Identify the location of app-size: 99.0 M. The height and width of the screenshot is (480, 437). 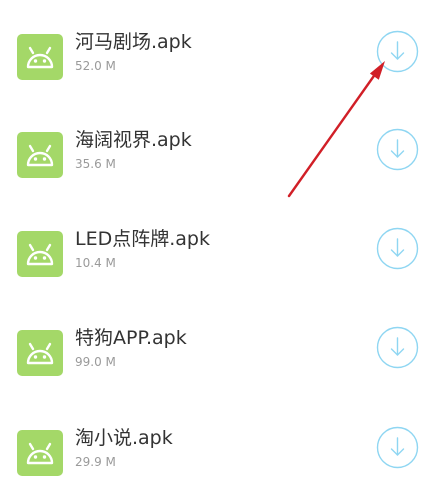
(95, 362).